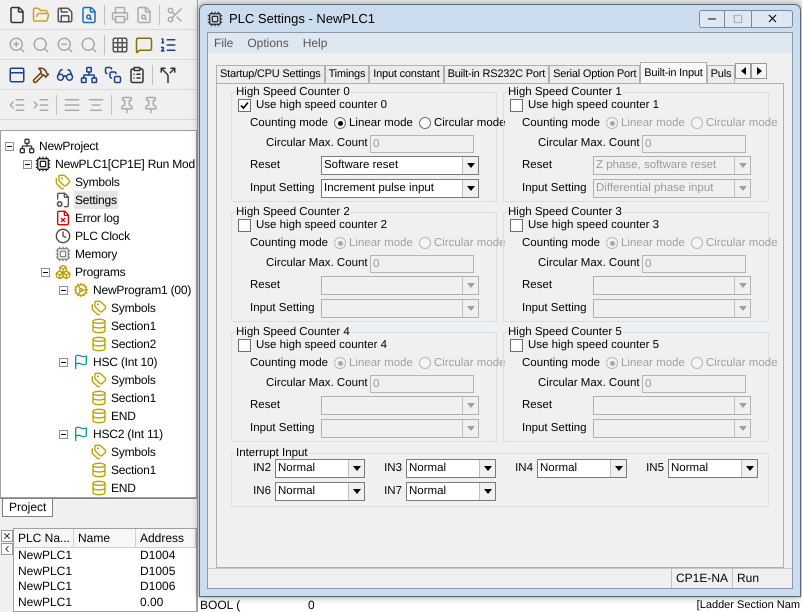 Image resolution: width=802 pixels, height=612 pixels. What do you see at coordinates (41, 15) in the screenshot?
I see `open-folder-icon` at bounding box center [41, 15].